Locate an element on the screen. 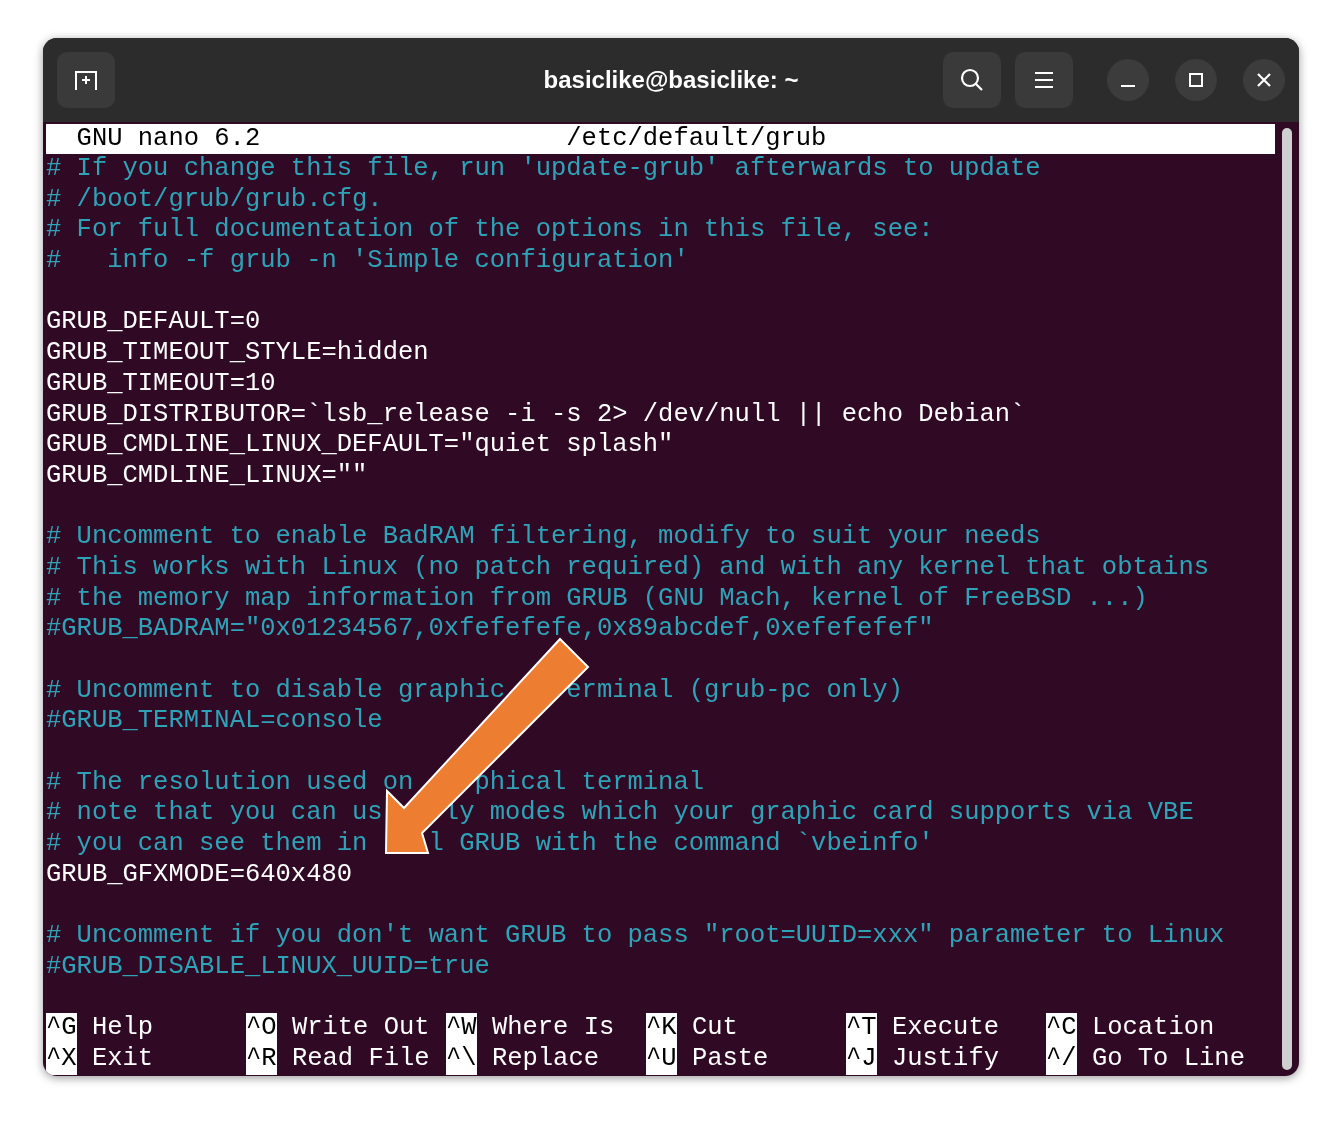 The image size is (1342, 1125). shortcut-label: Read File is located at coordinates (360, 1059).